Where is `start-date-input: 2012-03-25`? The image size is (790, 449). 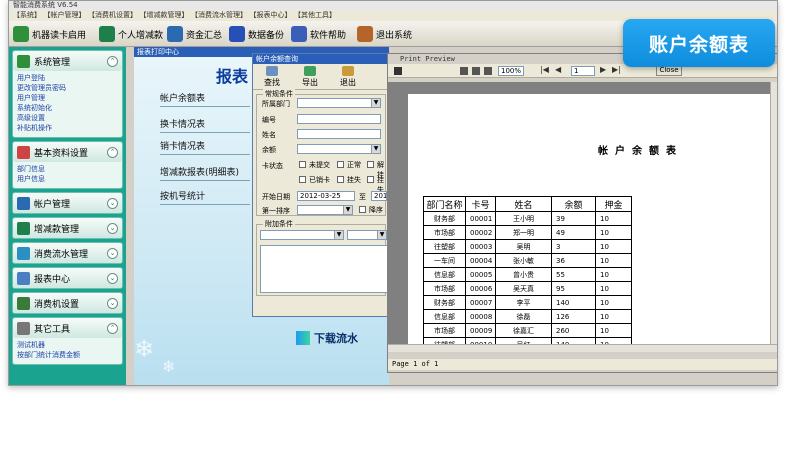
start-date-input: 2012-03-25 is located at coordinates (326, 196).